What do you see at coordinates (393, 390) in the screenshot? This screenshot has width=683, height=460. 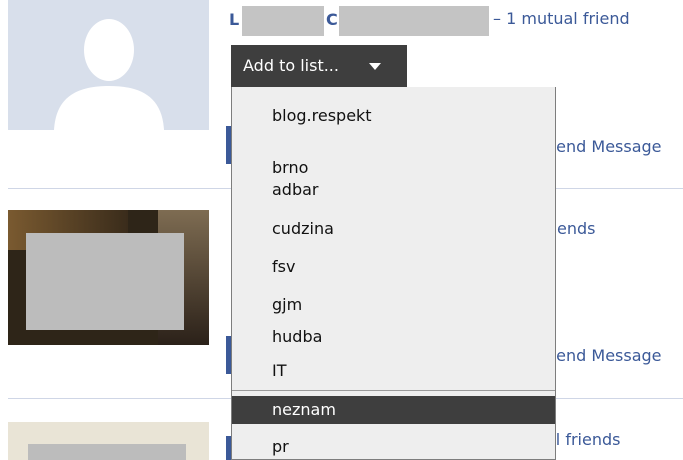 I see `menu-divider` at bounding box center [393, 390].